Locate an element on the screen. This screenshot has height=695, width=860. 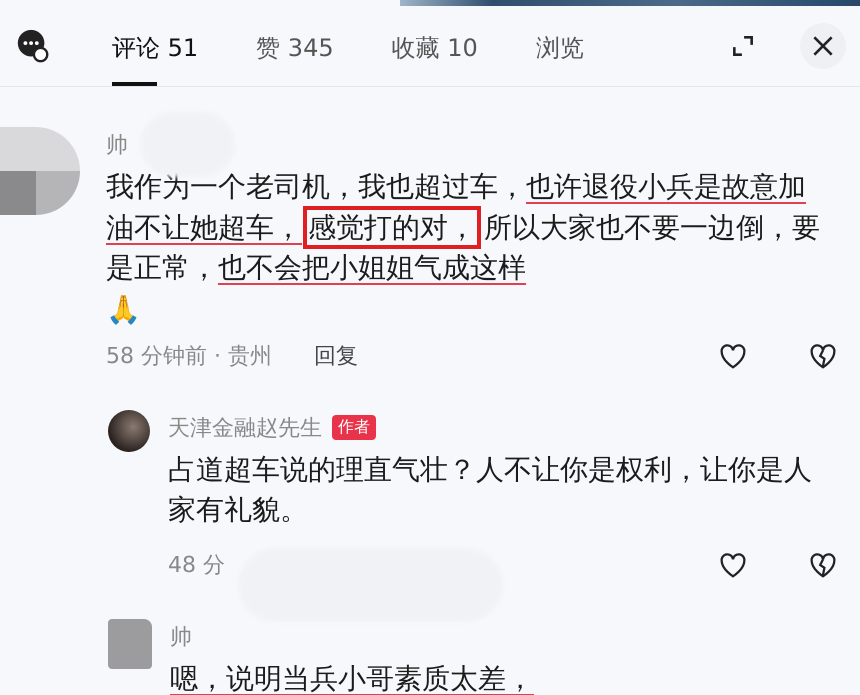
tab: 评论 51 is located at coordinates (155, 46).